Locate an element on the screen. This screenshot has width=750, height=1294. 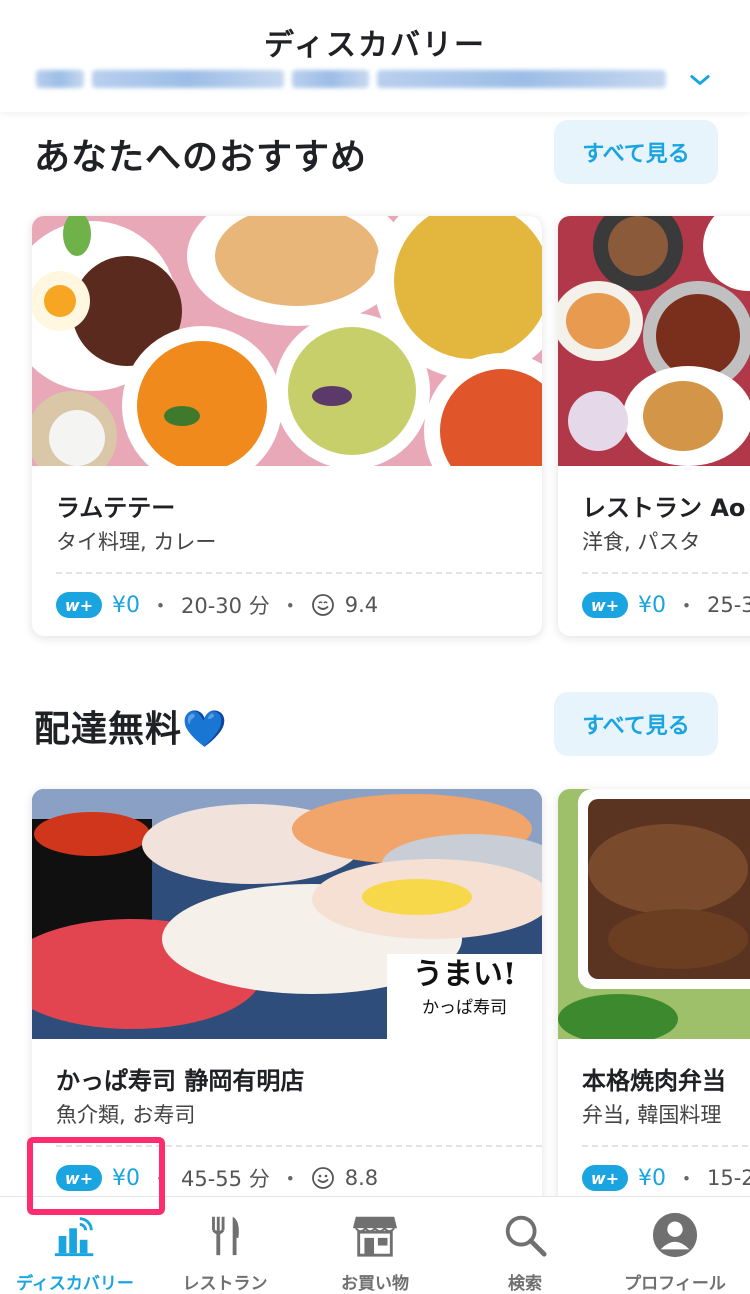
delivery-info: w+ ¥0 ・ 20-30 分 ・ 9.4 is located at coordinates (217, 605).